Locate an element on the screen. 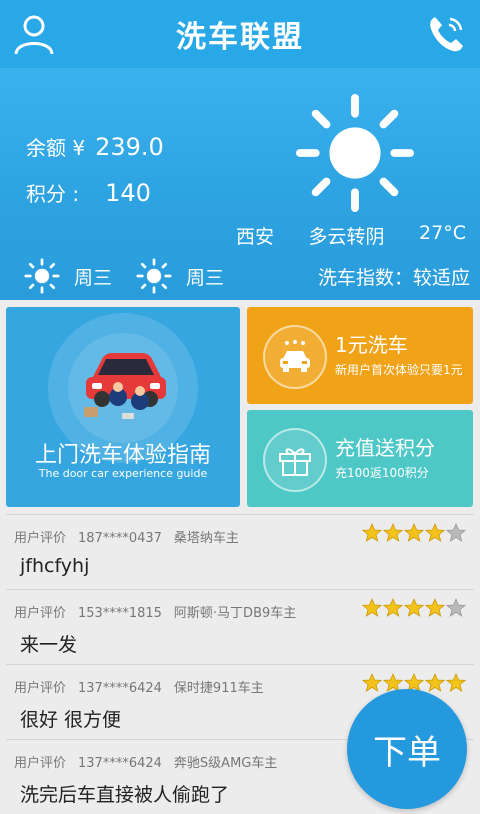 Image resolution: width=480 pixels, height=814 pixels. guide-title: 上门洗车体验指南 is located at coordinates (122, 455).